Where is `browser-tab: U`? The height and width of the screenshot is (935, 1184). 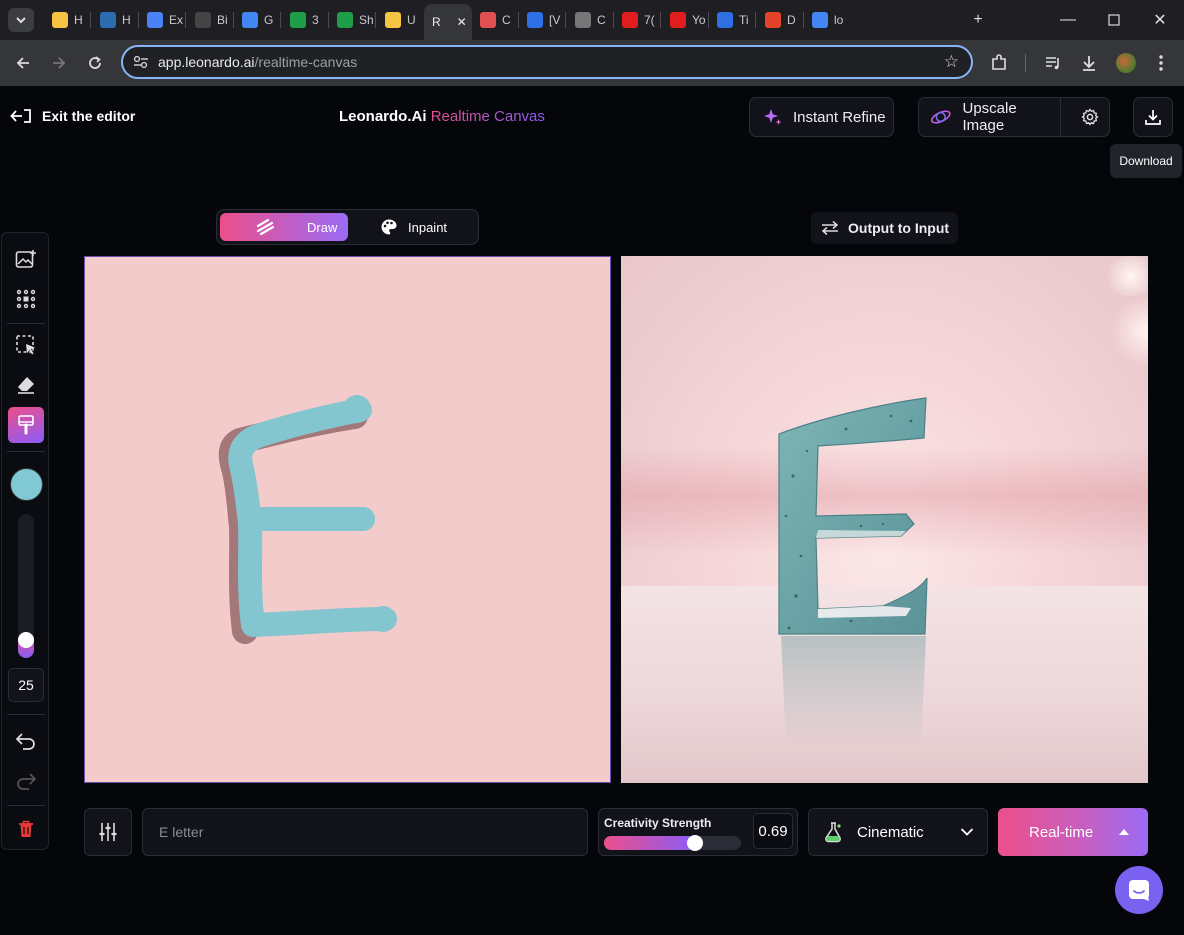 browser-tab: U is located at coordinates (399, 20).